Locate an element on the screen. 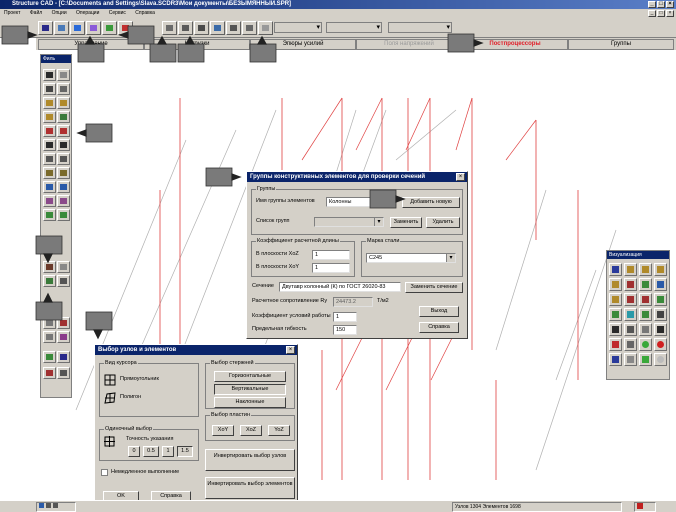 This screenshot has height=512, width=676. status-axes-icon is located at coordinates (55, 505).